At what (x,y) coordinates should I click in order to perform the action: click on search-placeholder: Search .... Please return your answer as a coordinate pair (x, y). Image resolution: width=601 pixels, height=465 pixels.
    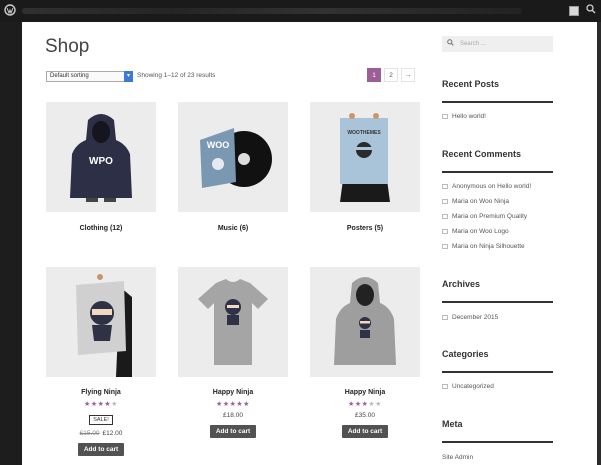
    Looking at the image, I should click on (472, 44).